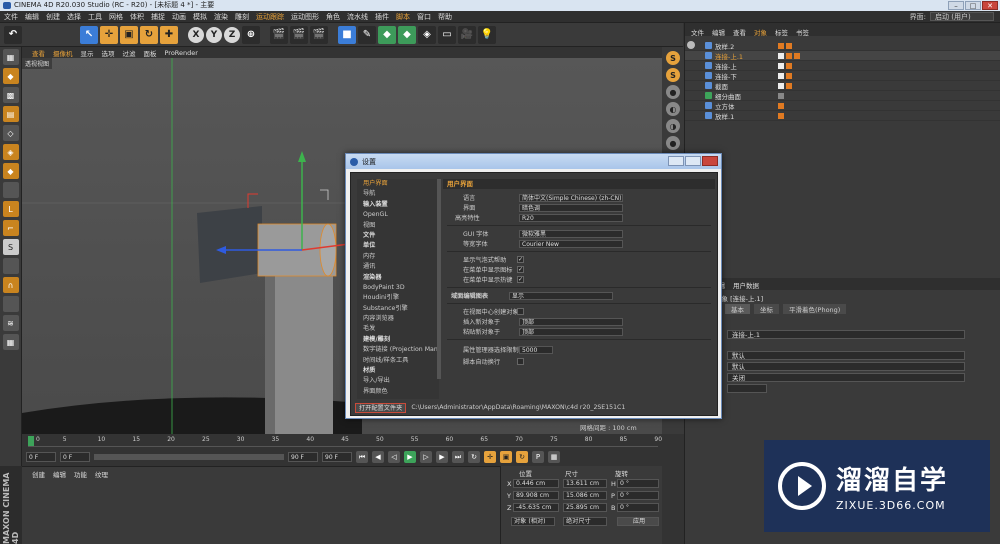 The width and height of the screenshot is (1000, 544). I want to click on mat-tab-texture: 纹理, so click(101, 474).